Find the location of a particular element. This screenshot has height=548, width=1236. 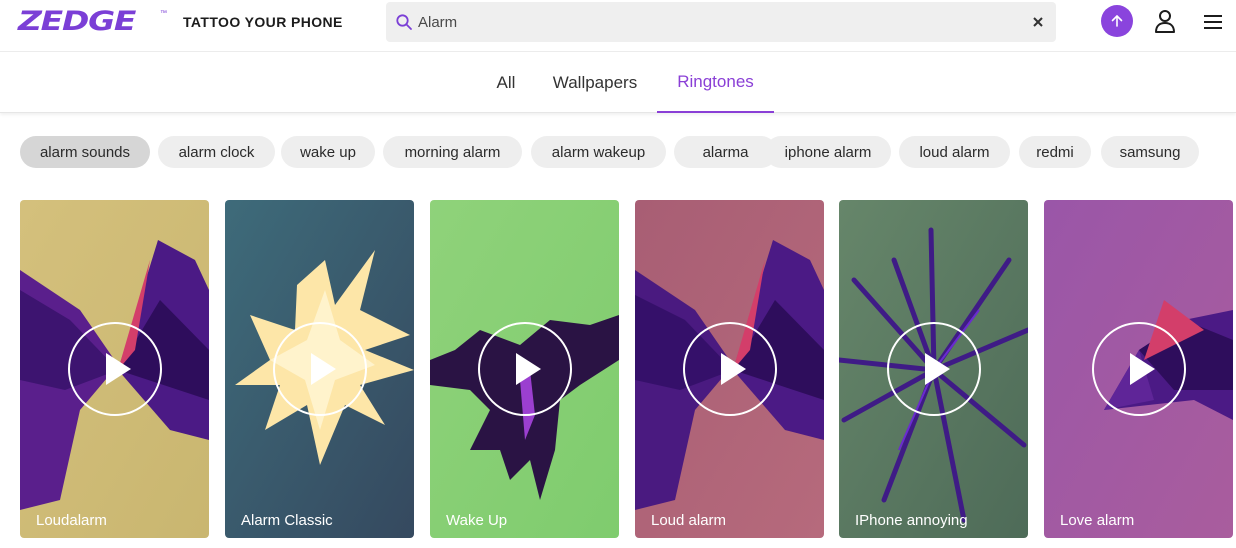

clear-search-button is located at coordinates (1038, 22).